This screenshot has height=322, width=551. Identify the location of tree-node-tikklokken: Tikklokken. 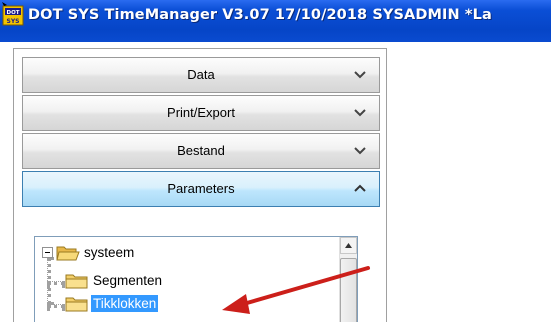
(140, 304).